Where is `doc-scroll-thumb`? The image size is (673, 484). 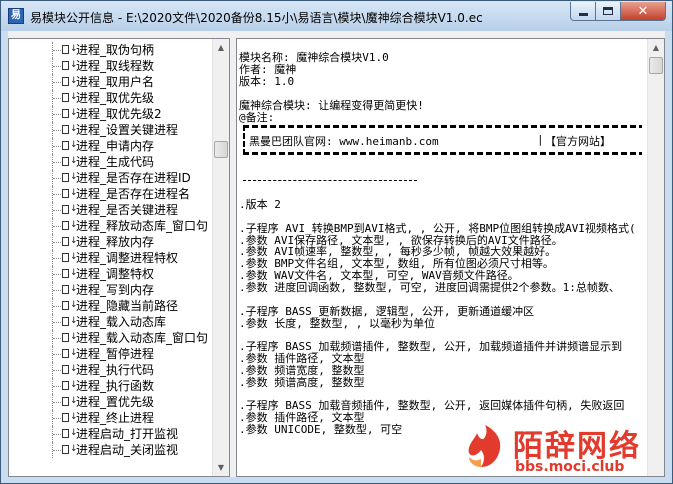 doc-scroll-thumb is located at coordinates (656, 65).